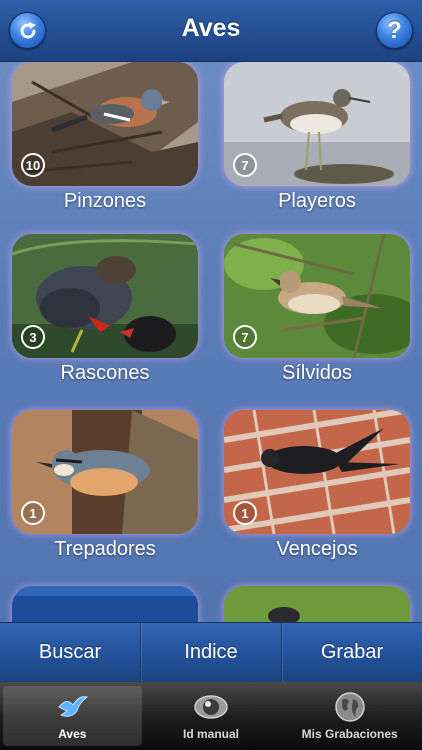  I want to click on record-button: Grabar, so click(351, 652).